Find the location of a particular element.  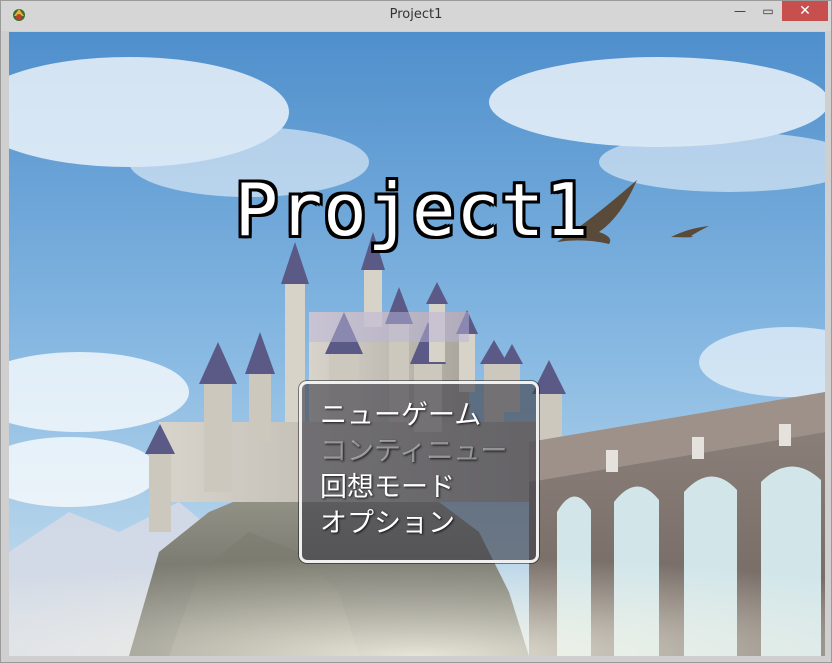

window-title: Project1 is located at coordinates (416, 14).